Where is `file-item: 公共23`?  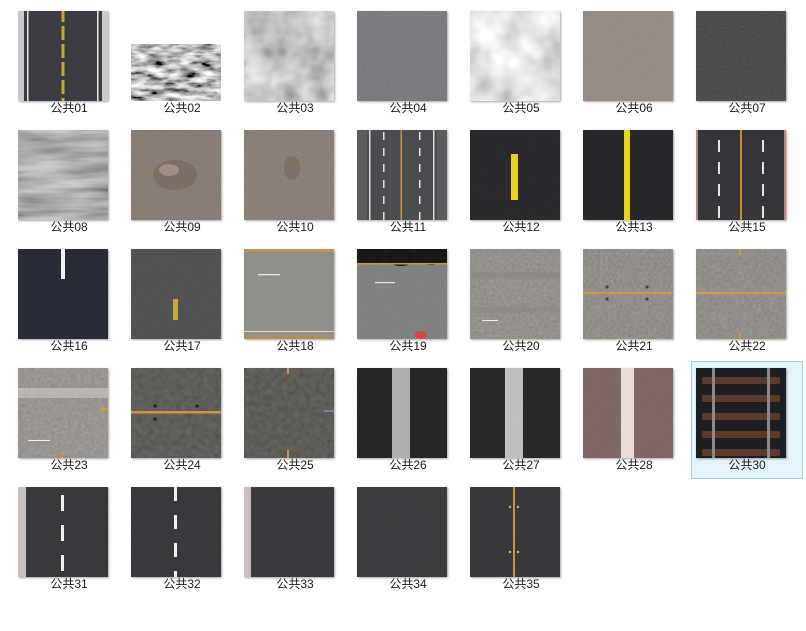
file-item: 公共23 is located at coordinates (69, 420).